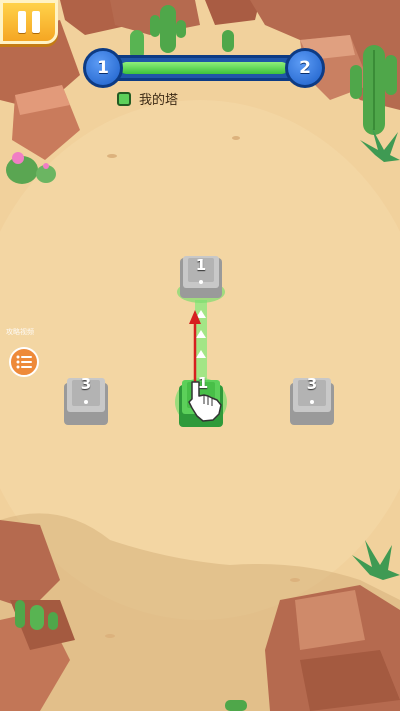  What do you see at coordinates (20, 332) in the screenshot?
I see `menu-caption: 攻略视频` at bounding box center [20, 332].